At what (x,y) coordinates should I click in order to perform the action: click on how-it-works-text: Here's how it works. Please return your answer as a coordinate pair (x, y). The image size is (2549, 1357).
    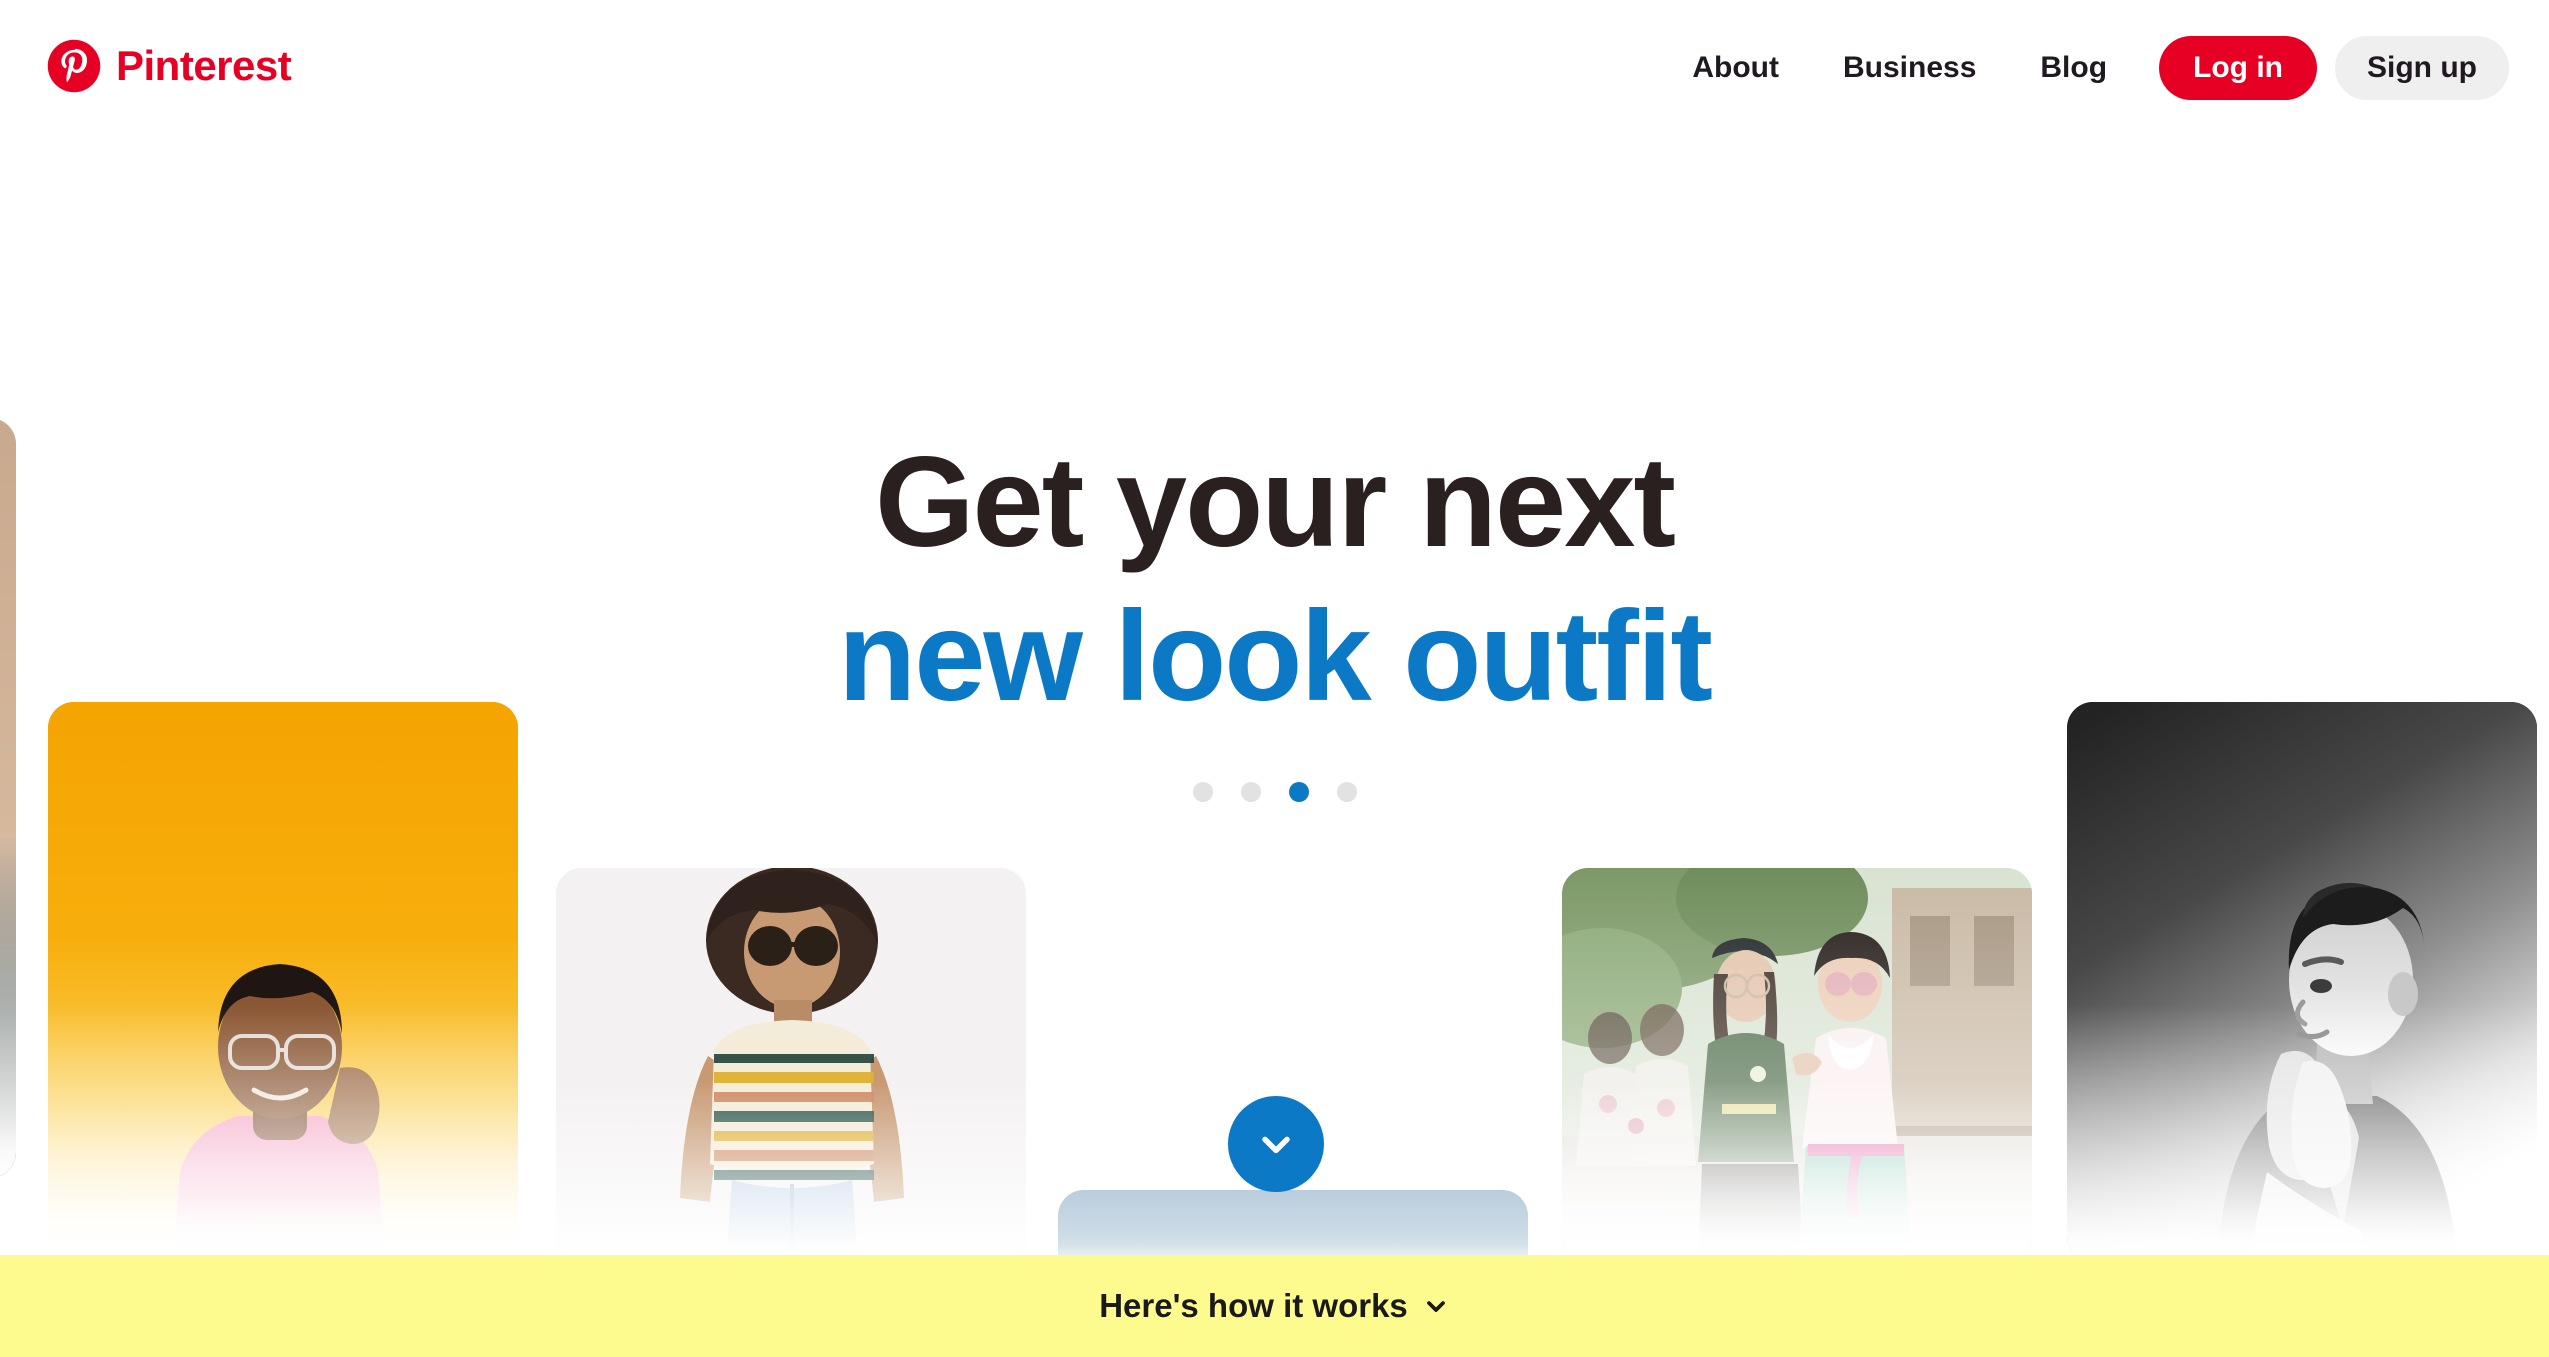
    Looking at the image, I should click on (1253, 1305).